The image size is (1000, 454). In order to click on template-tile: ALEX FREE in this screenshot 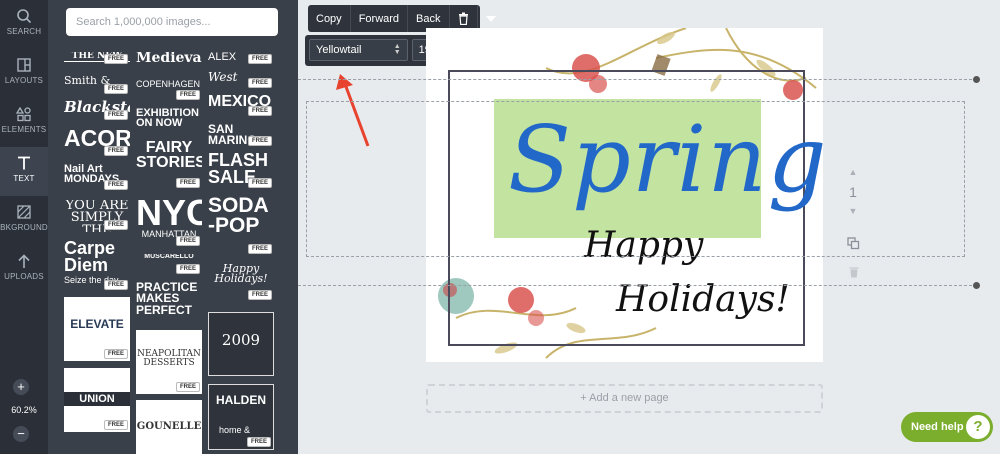, I will do `click(241, 59)`.